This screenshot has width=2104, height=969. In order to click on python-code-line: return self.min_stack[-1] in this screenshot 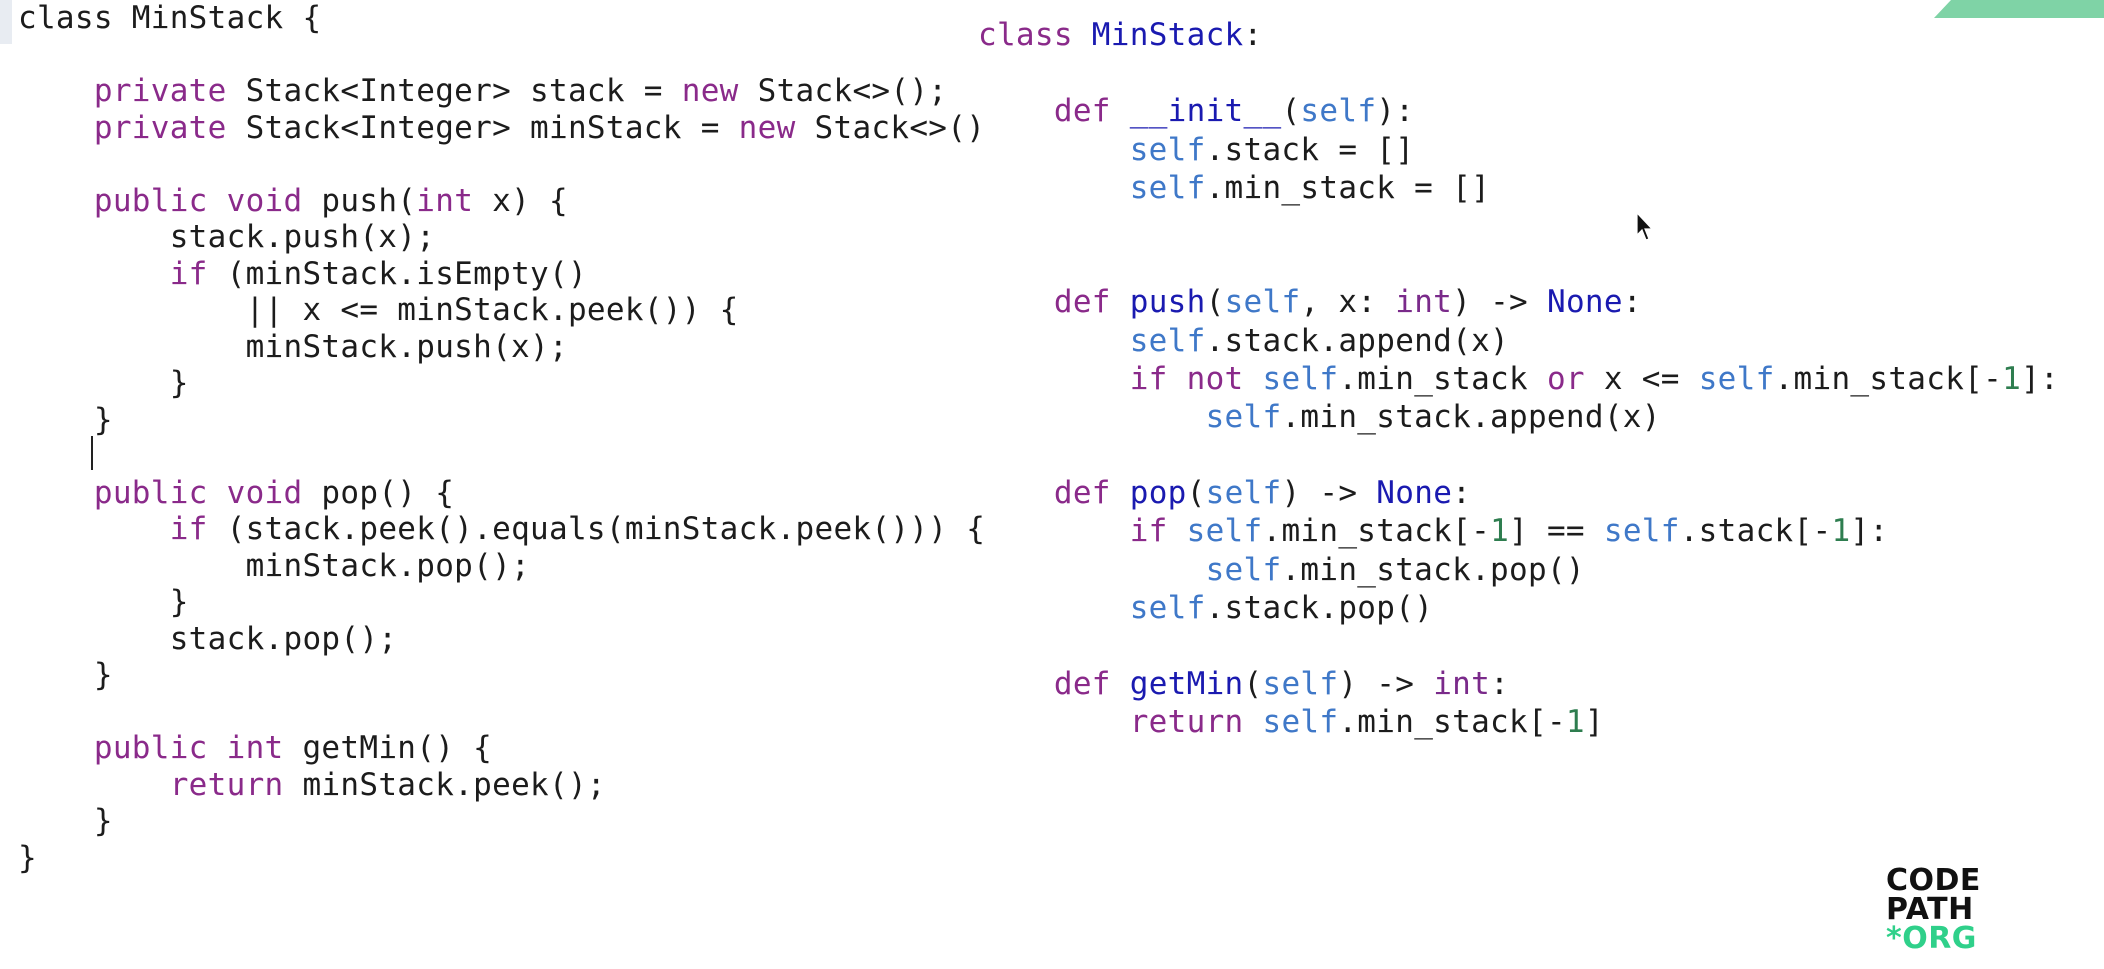, I will do `click(1518, 722)`.